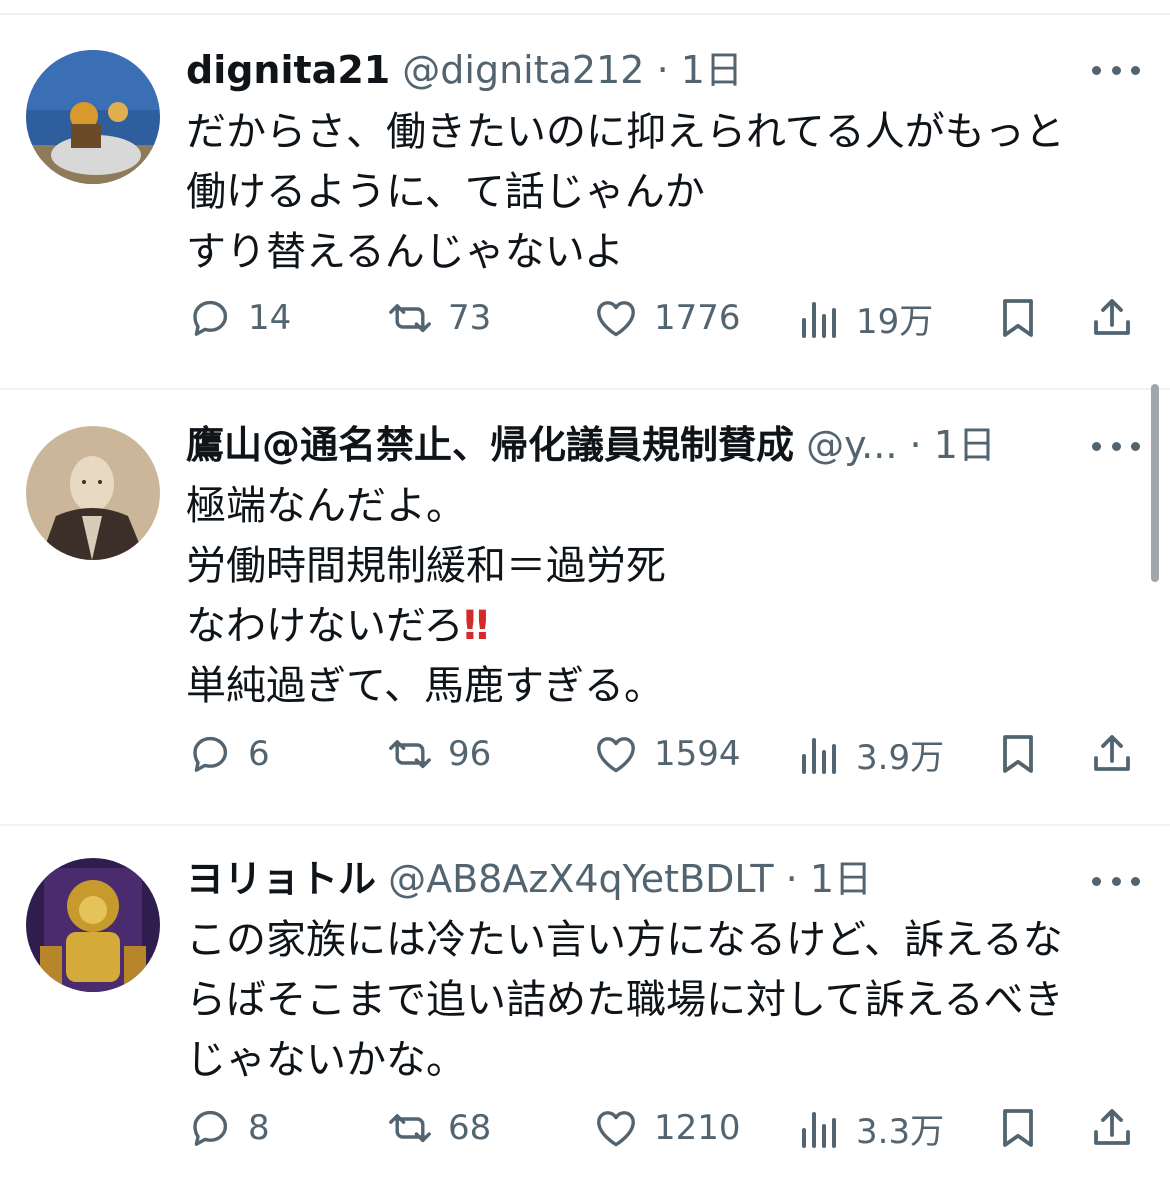 This screenshot has height=1184, width=1170. What do you see at coordinates (580, 879) in the screenshot?
I see `user-handle: @AB8AzX4qYetBDLT` at bounding box center [580, 879].